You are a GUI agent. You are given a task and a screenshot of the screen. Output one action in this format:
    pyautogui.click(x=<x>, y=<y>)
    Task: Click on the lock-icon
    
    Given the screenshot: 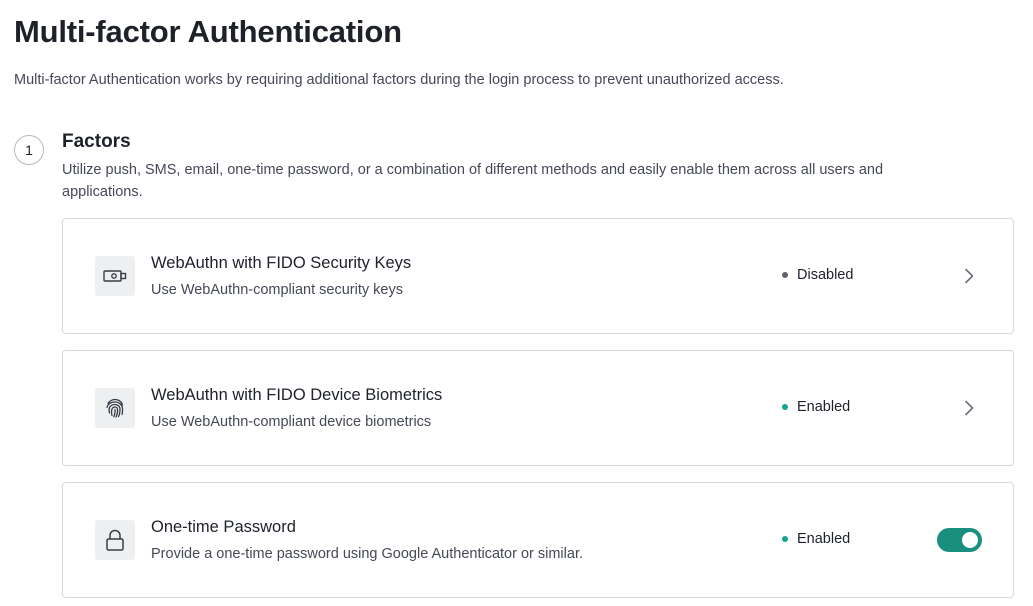 What is the action you would take?
    pyautogui.click(x=115, y=540)
    